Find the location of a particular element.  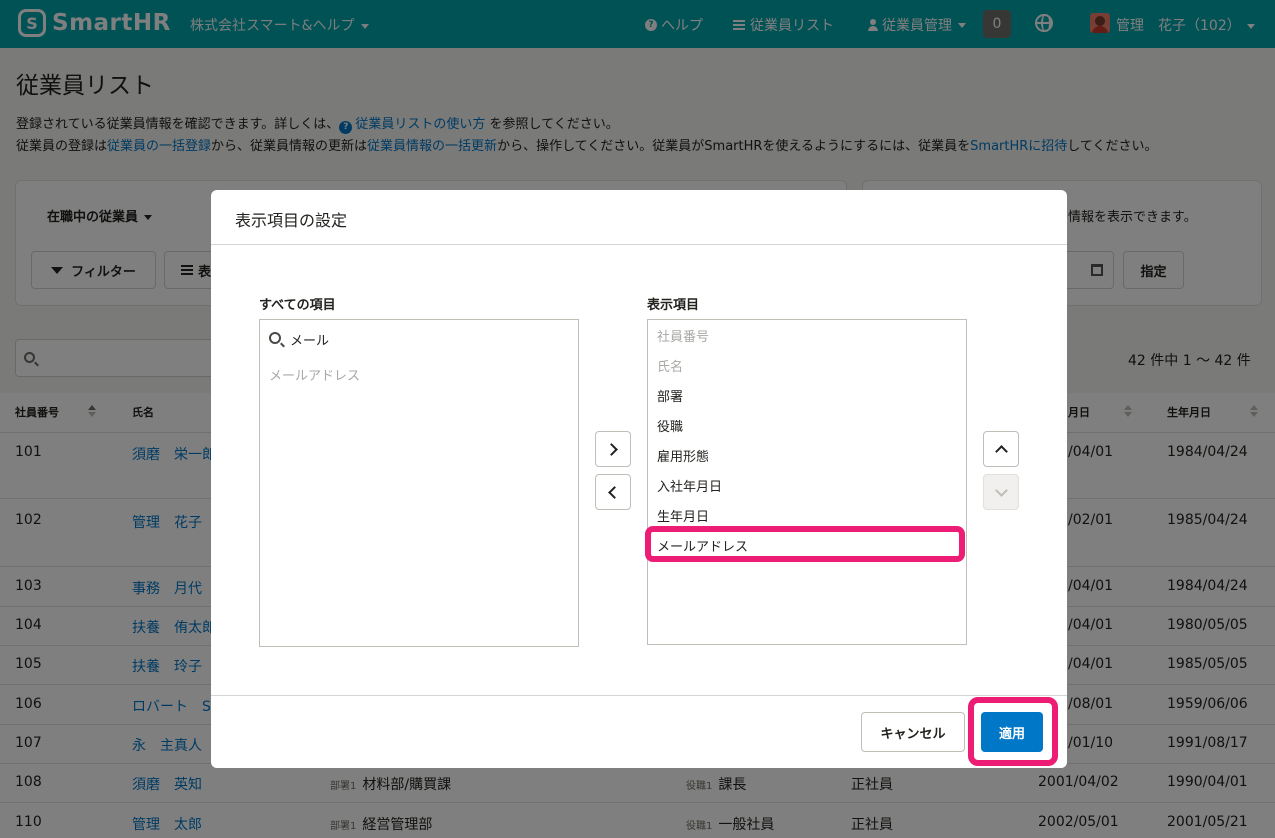

list-item: 雇用形態 is located at coordinates (683, 455).